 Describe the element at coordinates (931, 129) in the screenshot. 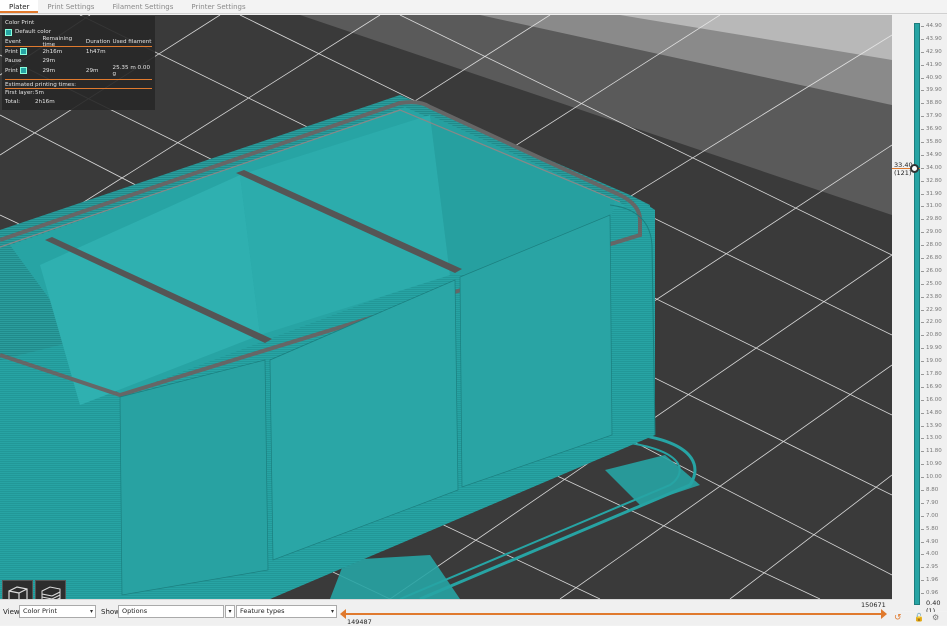

I see `layer-tick-label: 36.90` at that location.